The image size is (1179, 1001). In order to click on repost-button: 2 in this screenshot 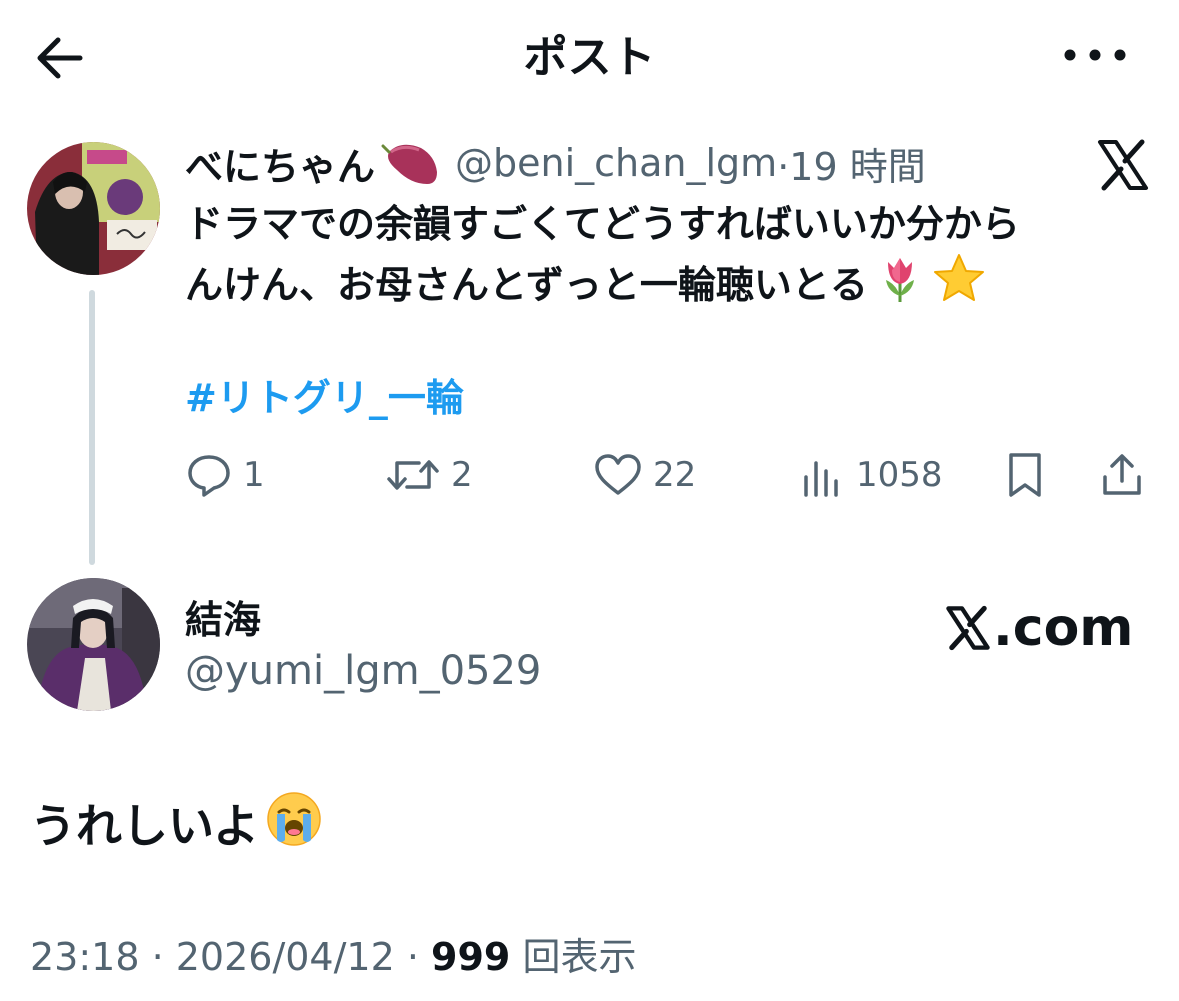, I will do `click(429, 475)`.